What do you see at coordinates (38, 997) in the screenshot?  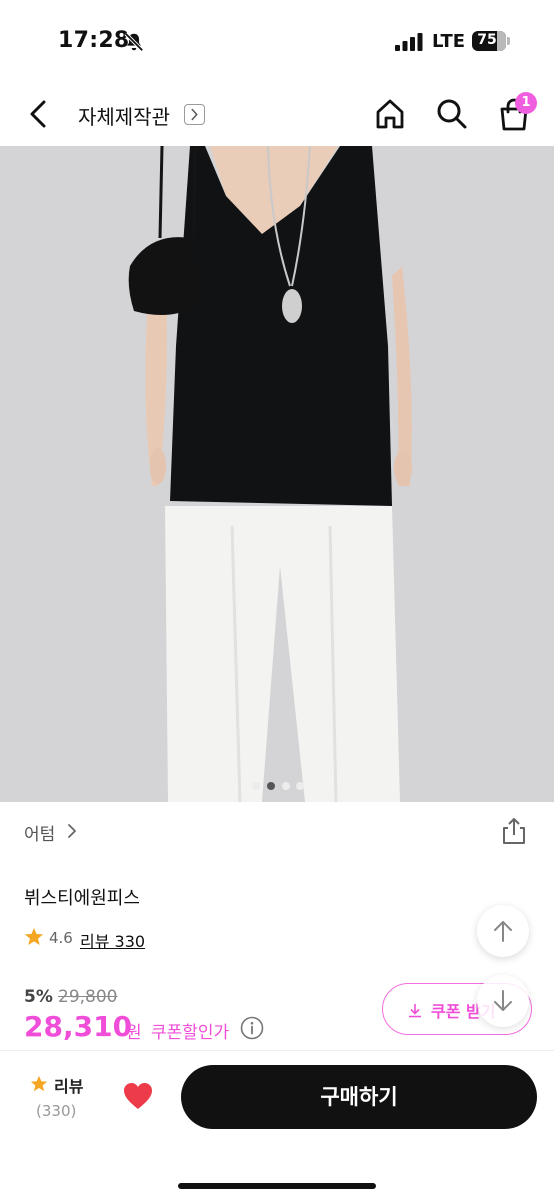 I see `discount-rate: 5%` at bounding box center [38, 997].